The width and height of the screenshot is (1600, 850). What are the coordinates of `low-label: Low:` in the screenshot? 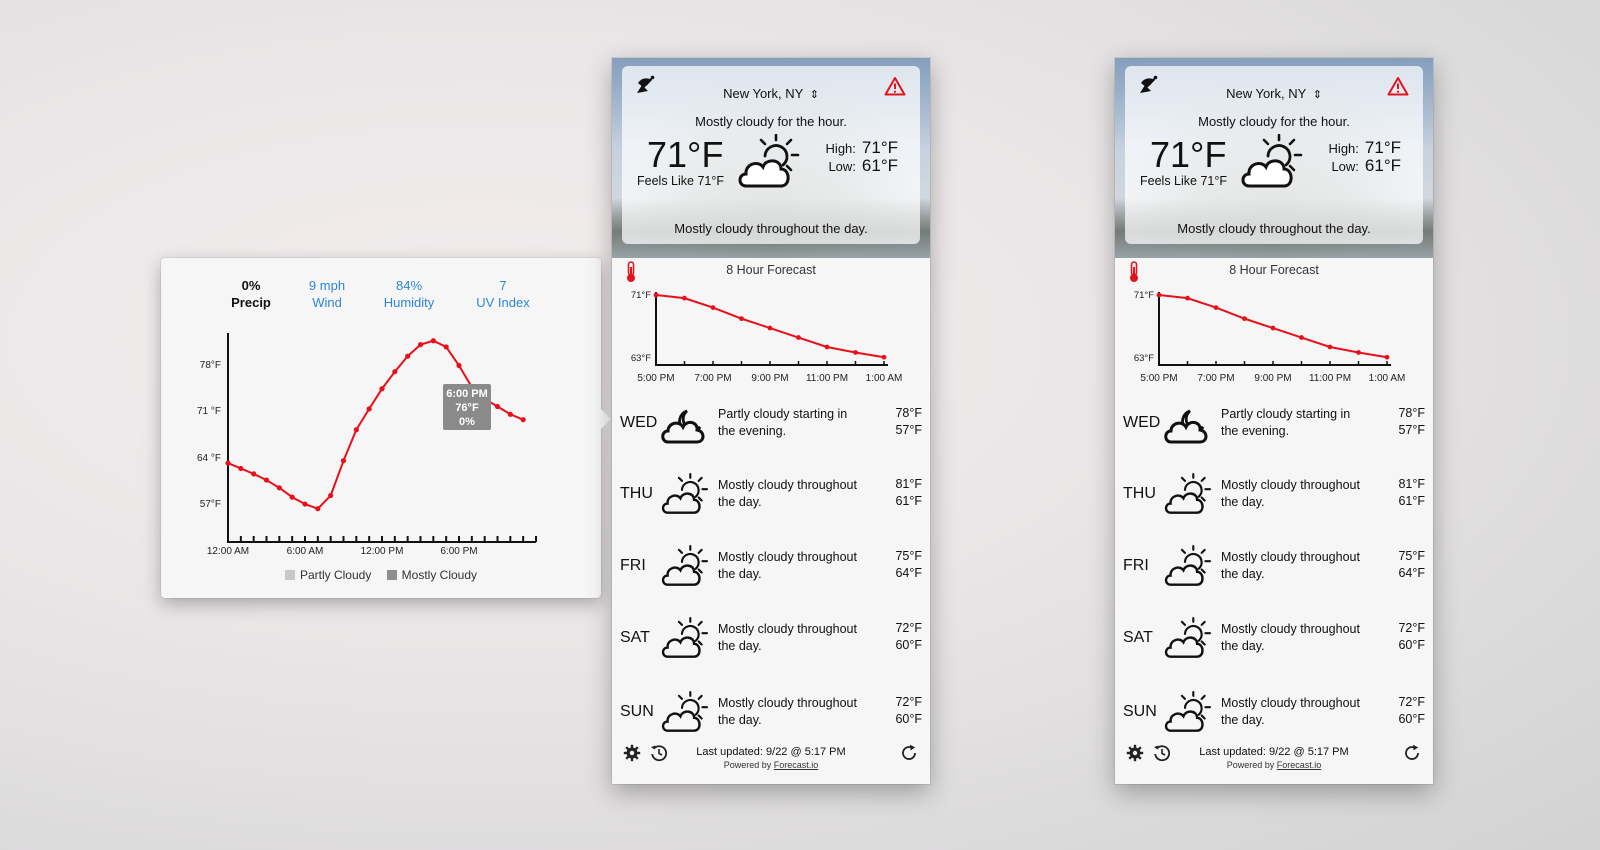 It's located at (1345, 166).